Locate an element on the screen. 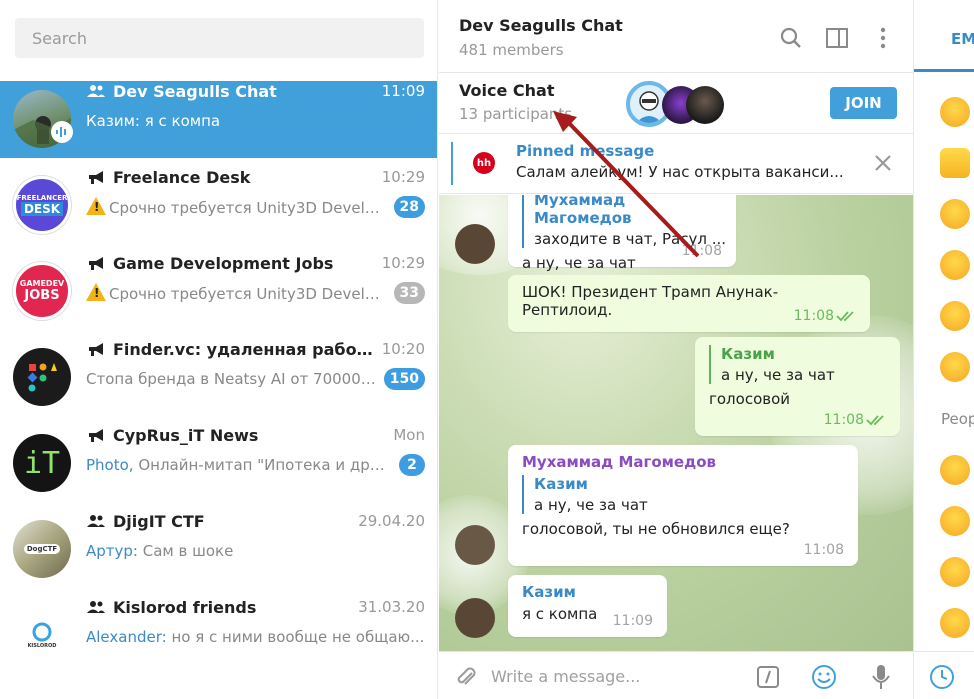 Image resolution: width=974 pixels, height=699 pixels. avatar: DogCTF is located at coordinates (42, 549).